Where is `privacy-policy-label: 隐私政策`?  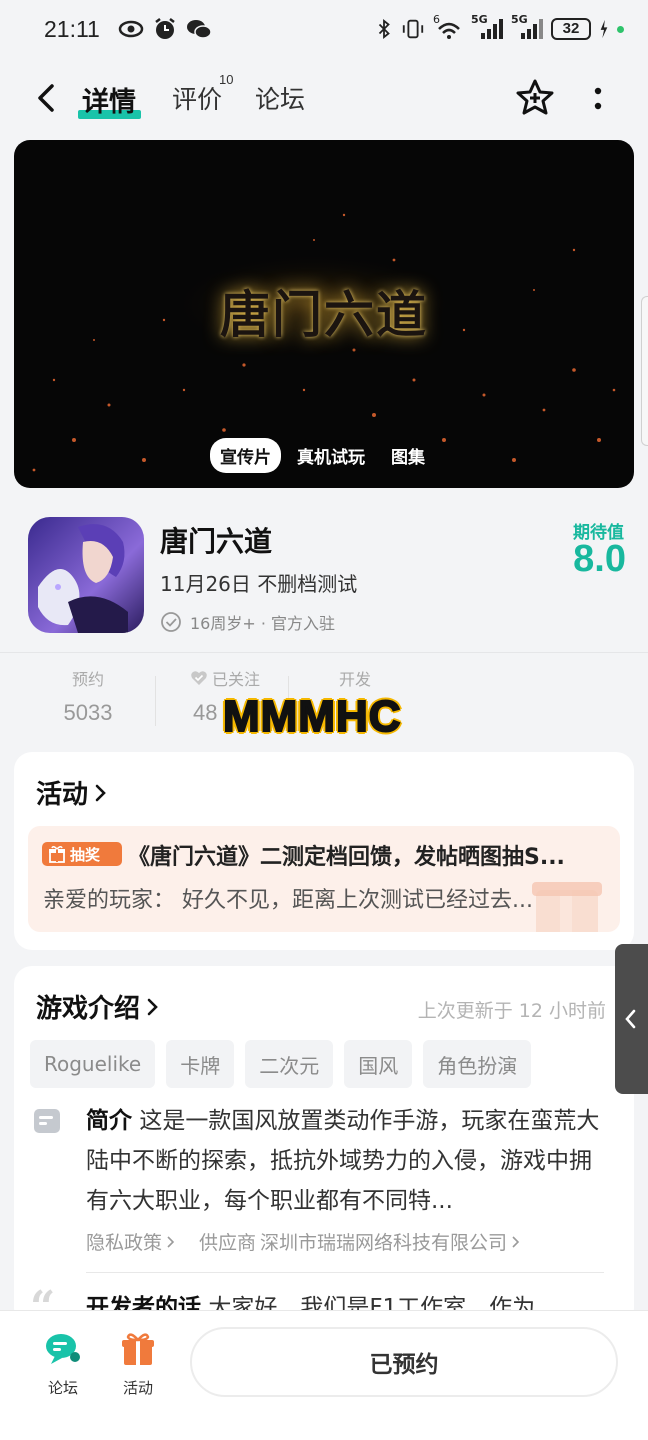
privacy-policy-label: 隐私政策 is located at coordinates (124, 1243).